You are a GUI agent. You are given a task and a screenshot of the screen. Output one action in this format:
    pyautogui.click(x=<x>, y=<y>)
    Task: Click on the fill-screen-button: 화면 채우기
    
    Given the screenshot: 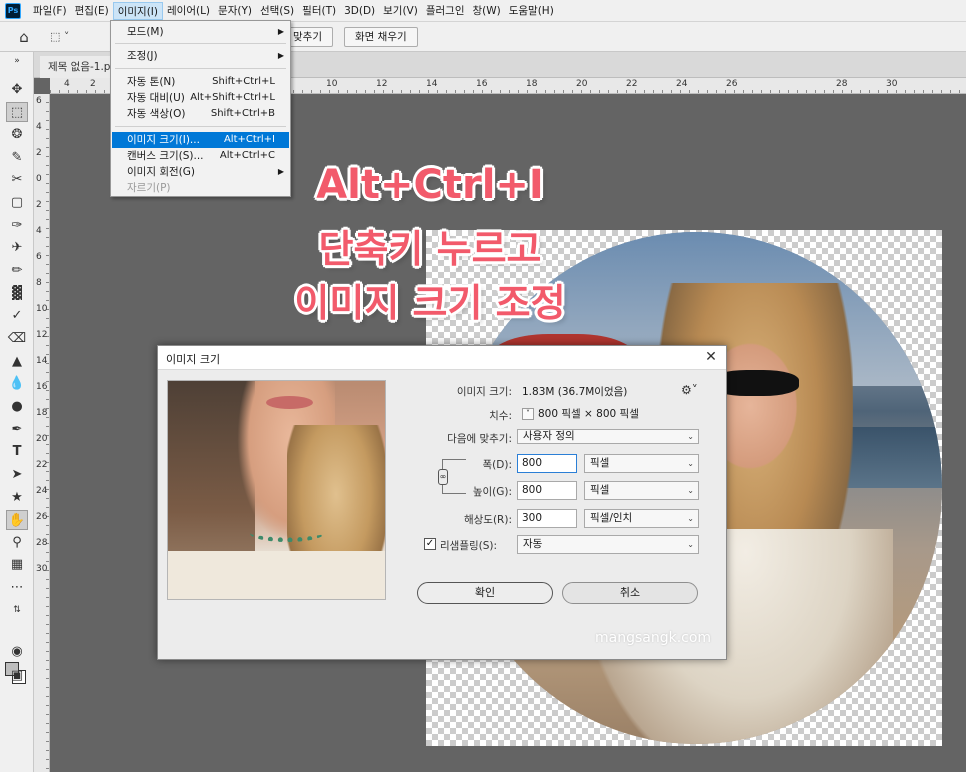 What is the action you would take?
    pyautogui.click(x=381, y=37)
    